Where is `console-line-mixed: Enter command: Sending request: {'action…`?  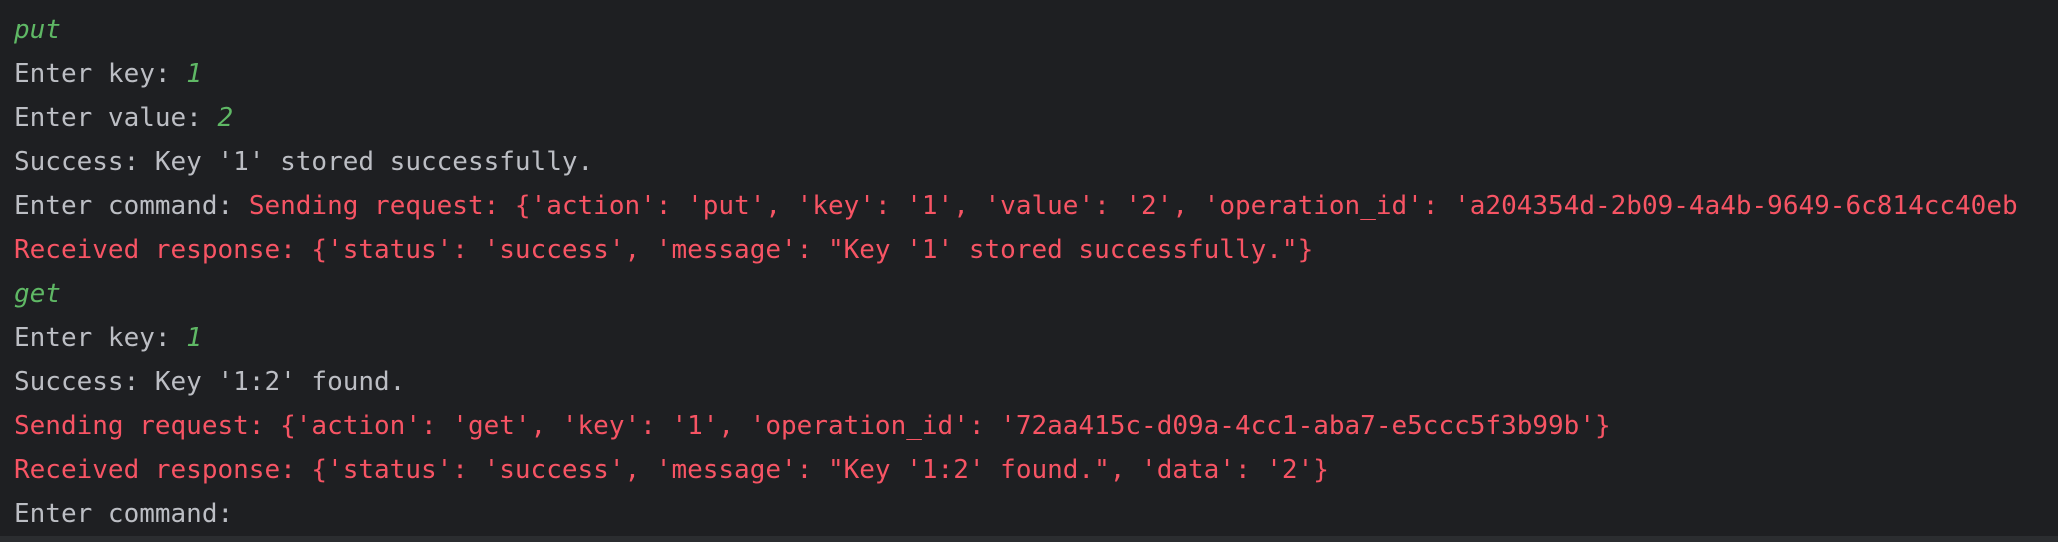 console-line-mixed: Enter command: Sending request: {'action… is located at coordinates (1016, 206).